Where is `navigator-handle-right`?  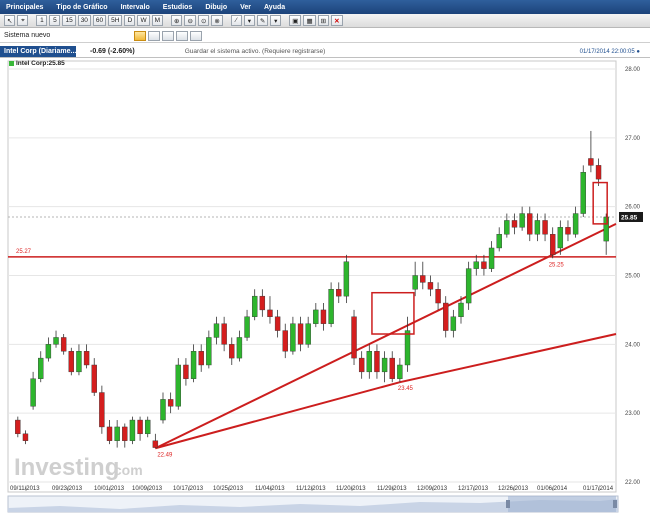
navigator-handle-right is located at coordinates (615, 504).